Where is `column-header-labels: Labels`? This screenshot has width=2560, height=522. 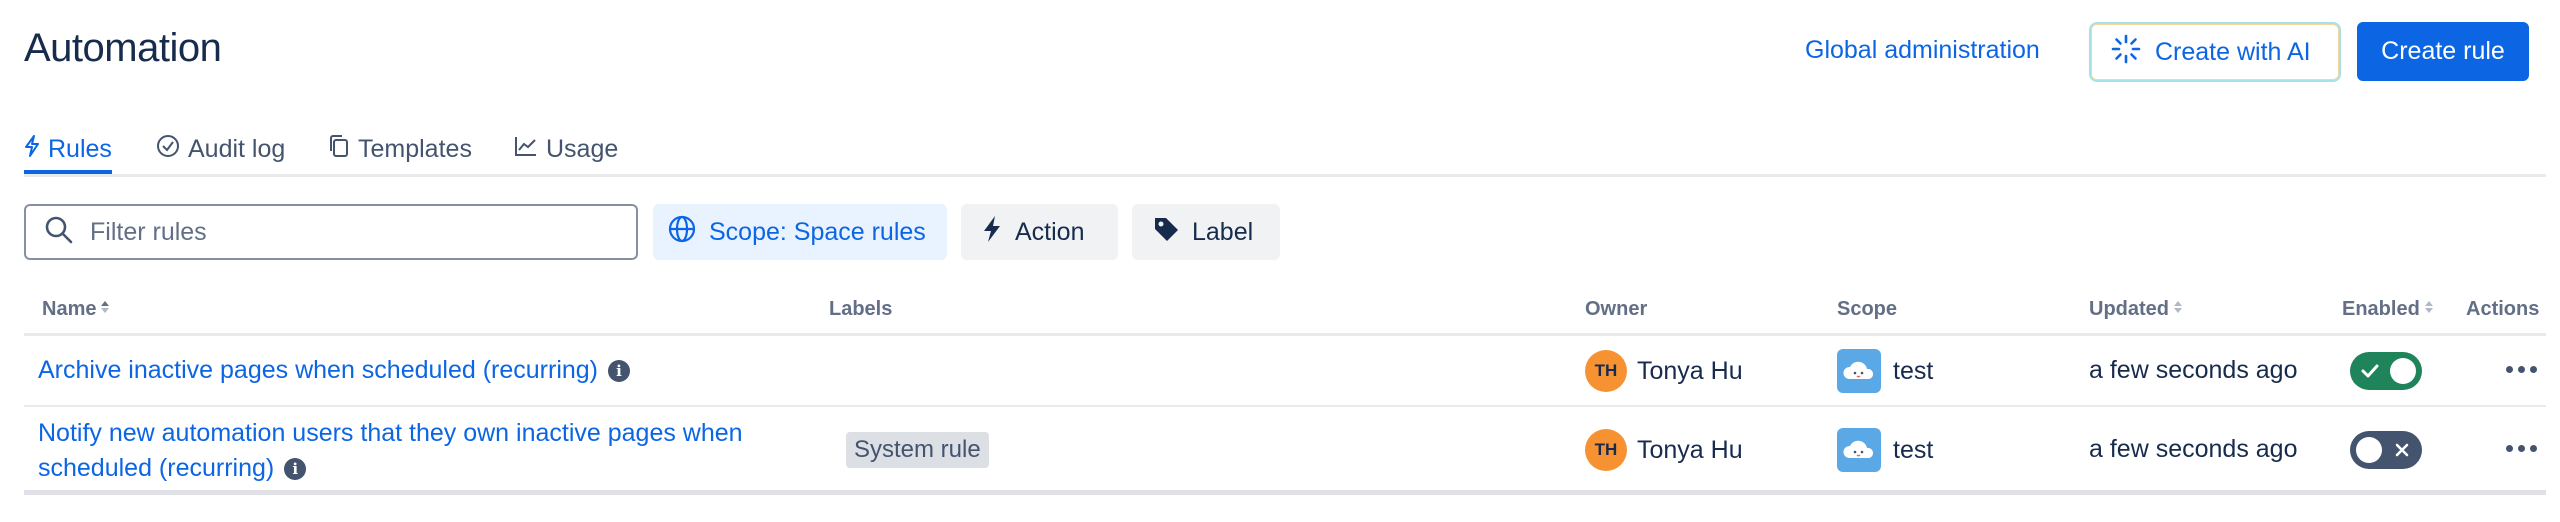 column-header-labels: Labels is located at coordinates (861, 309).